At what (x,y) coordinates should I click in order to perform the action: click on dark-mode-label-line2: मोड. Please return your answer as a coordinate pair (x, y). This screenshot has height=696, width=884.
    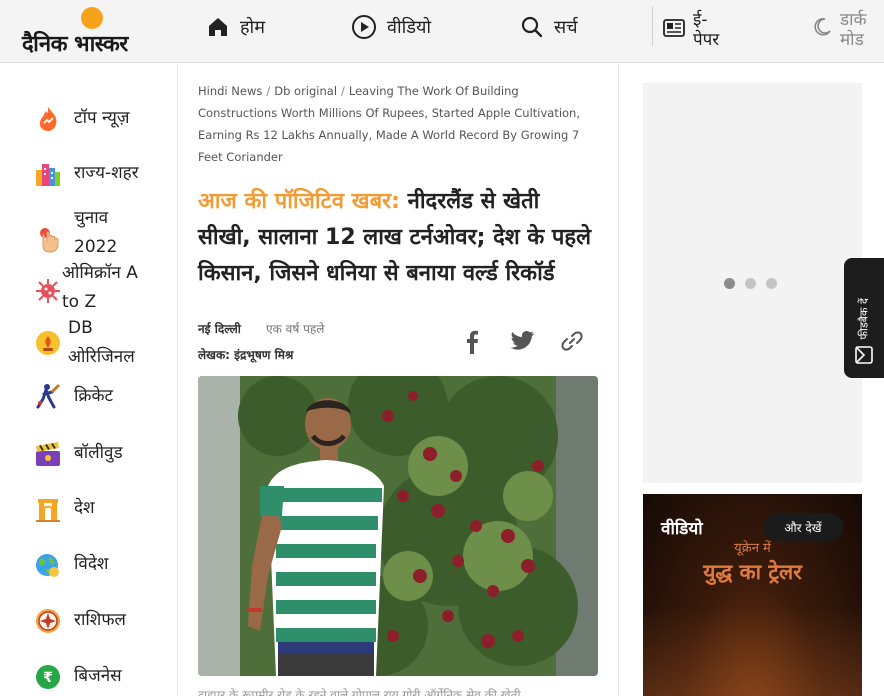
    Looking at the image, I should click on (852, 40).